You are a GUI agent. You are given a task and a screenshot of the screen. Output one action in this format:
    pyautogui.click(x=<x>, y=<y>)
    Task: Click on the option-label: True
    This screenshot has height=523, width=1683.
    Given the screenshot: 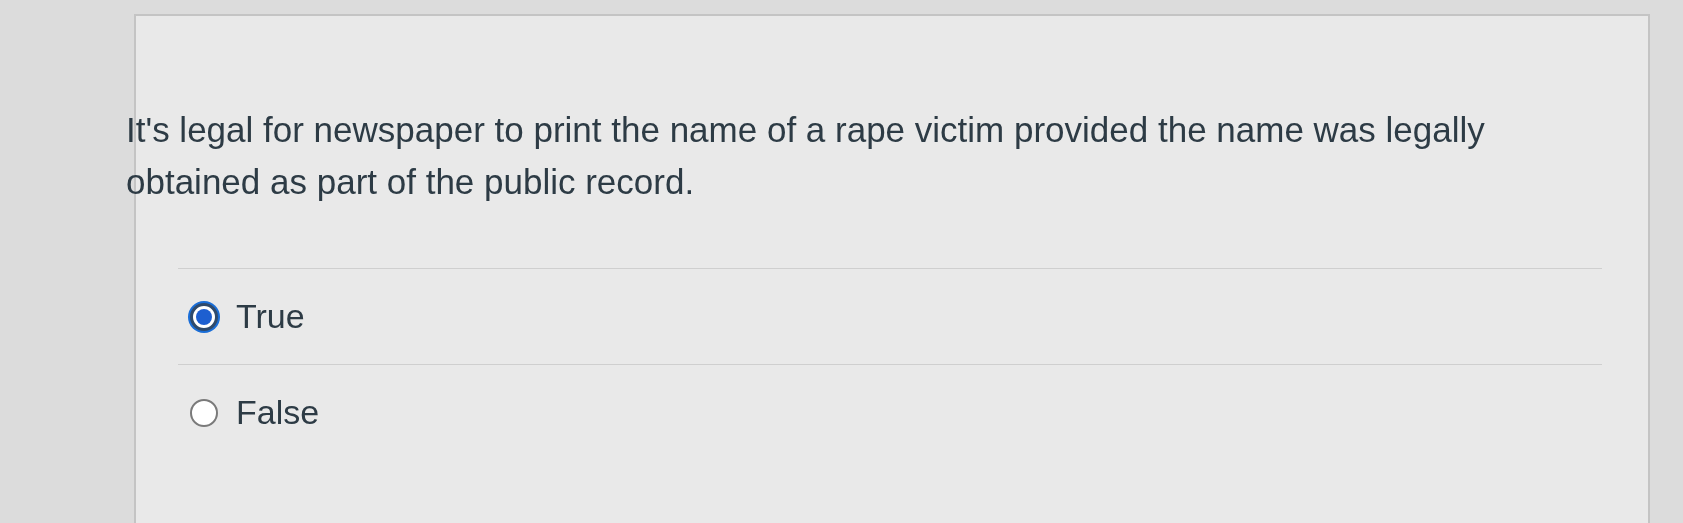 What is the action you would take?
    pyautogui.click(x=270, y=316)
    